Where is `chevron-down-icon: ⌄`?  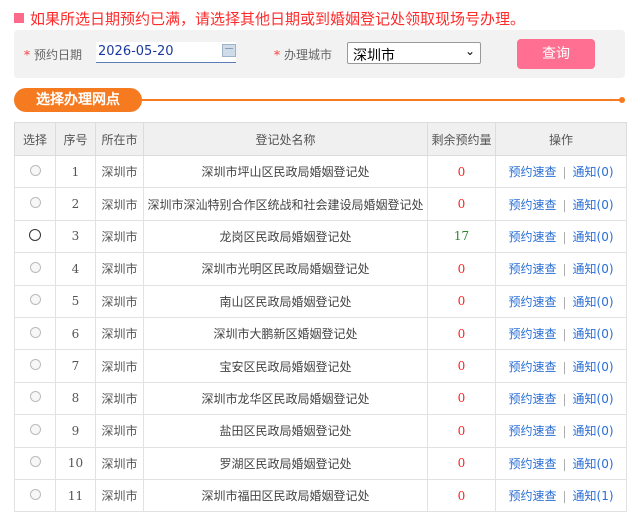 chevron-down-icon: ⌄ is located at coordinates (469, 51).